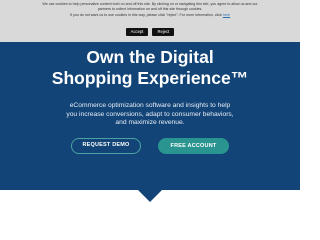  I want to click on hero-headline-line-2: Shopping Experience™, so click(150, 78).